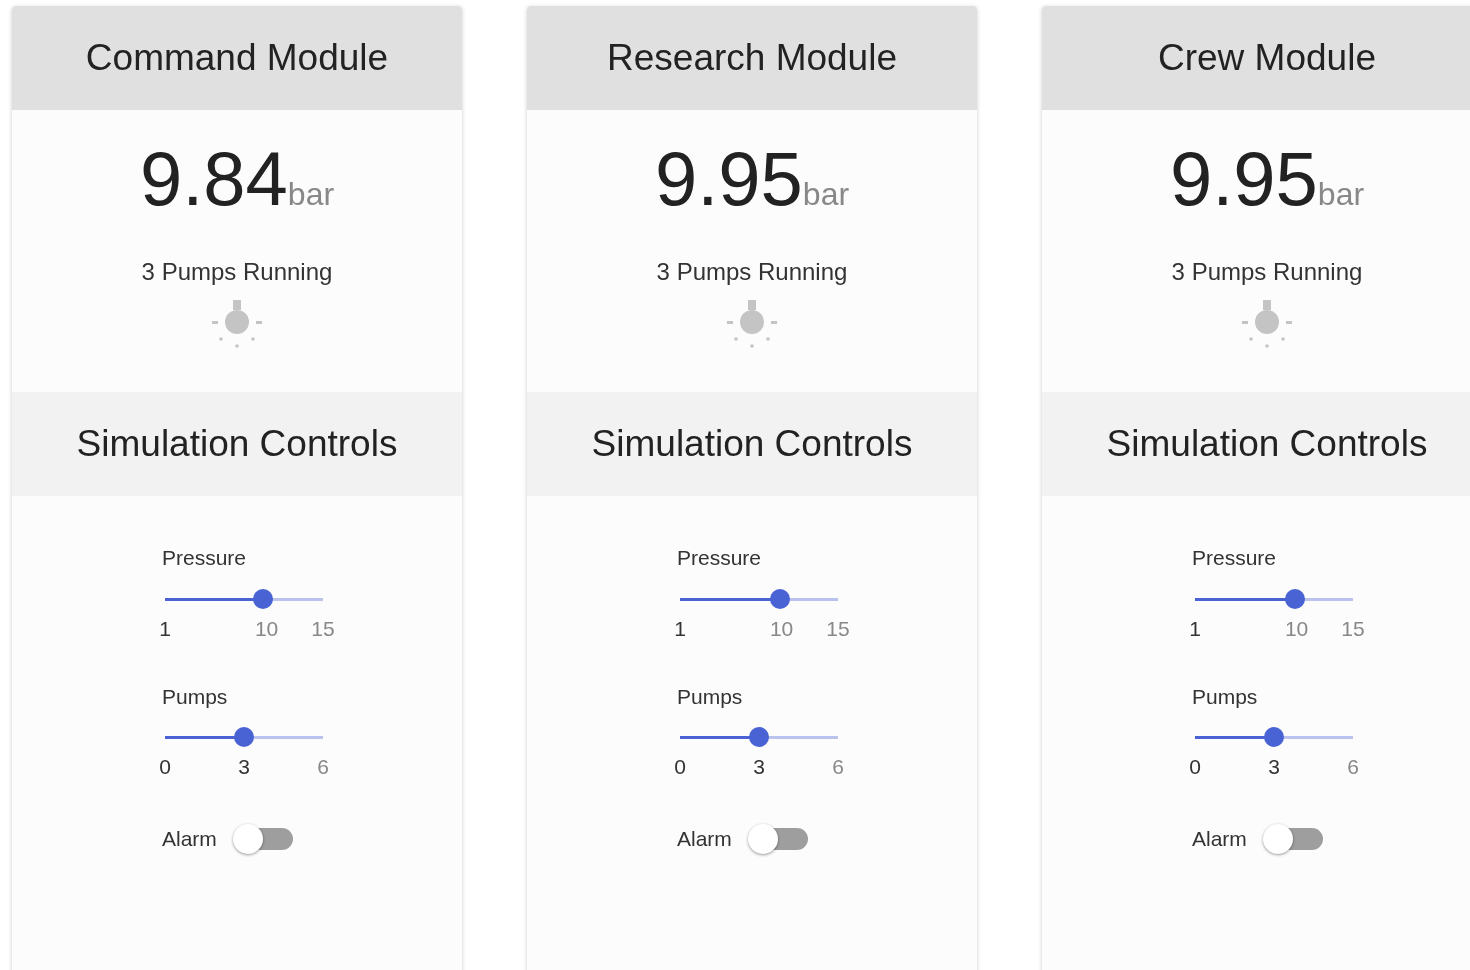 This screenshot has width=1470, height=970. I want to click on pressure-reading: 9.84, so click(213, 179).